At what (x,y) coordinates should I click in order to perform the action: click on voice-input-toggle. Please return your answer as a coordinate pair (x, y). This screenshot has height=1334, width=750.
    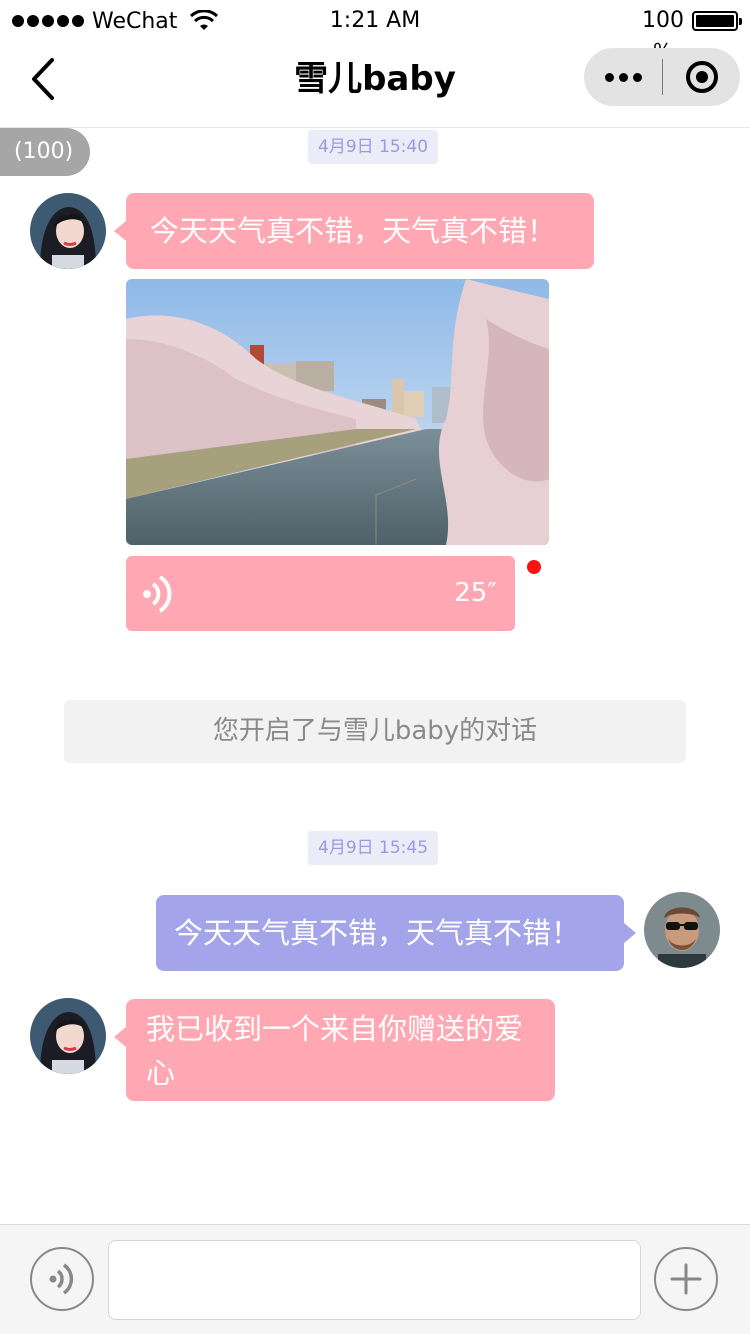
    Looking at the image, I should click on (62, 1279).